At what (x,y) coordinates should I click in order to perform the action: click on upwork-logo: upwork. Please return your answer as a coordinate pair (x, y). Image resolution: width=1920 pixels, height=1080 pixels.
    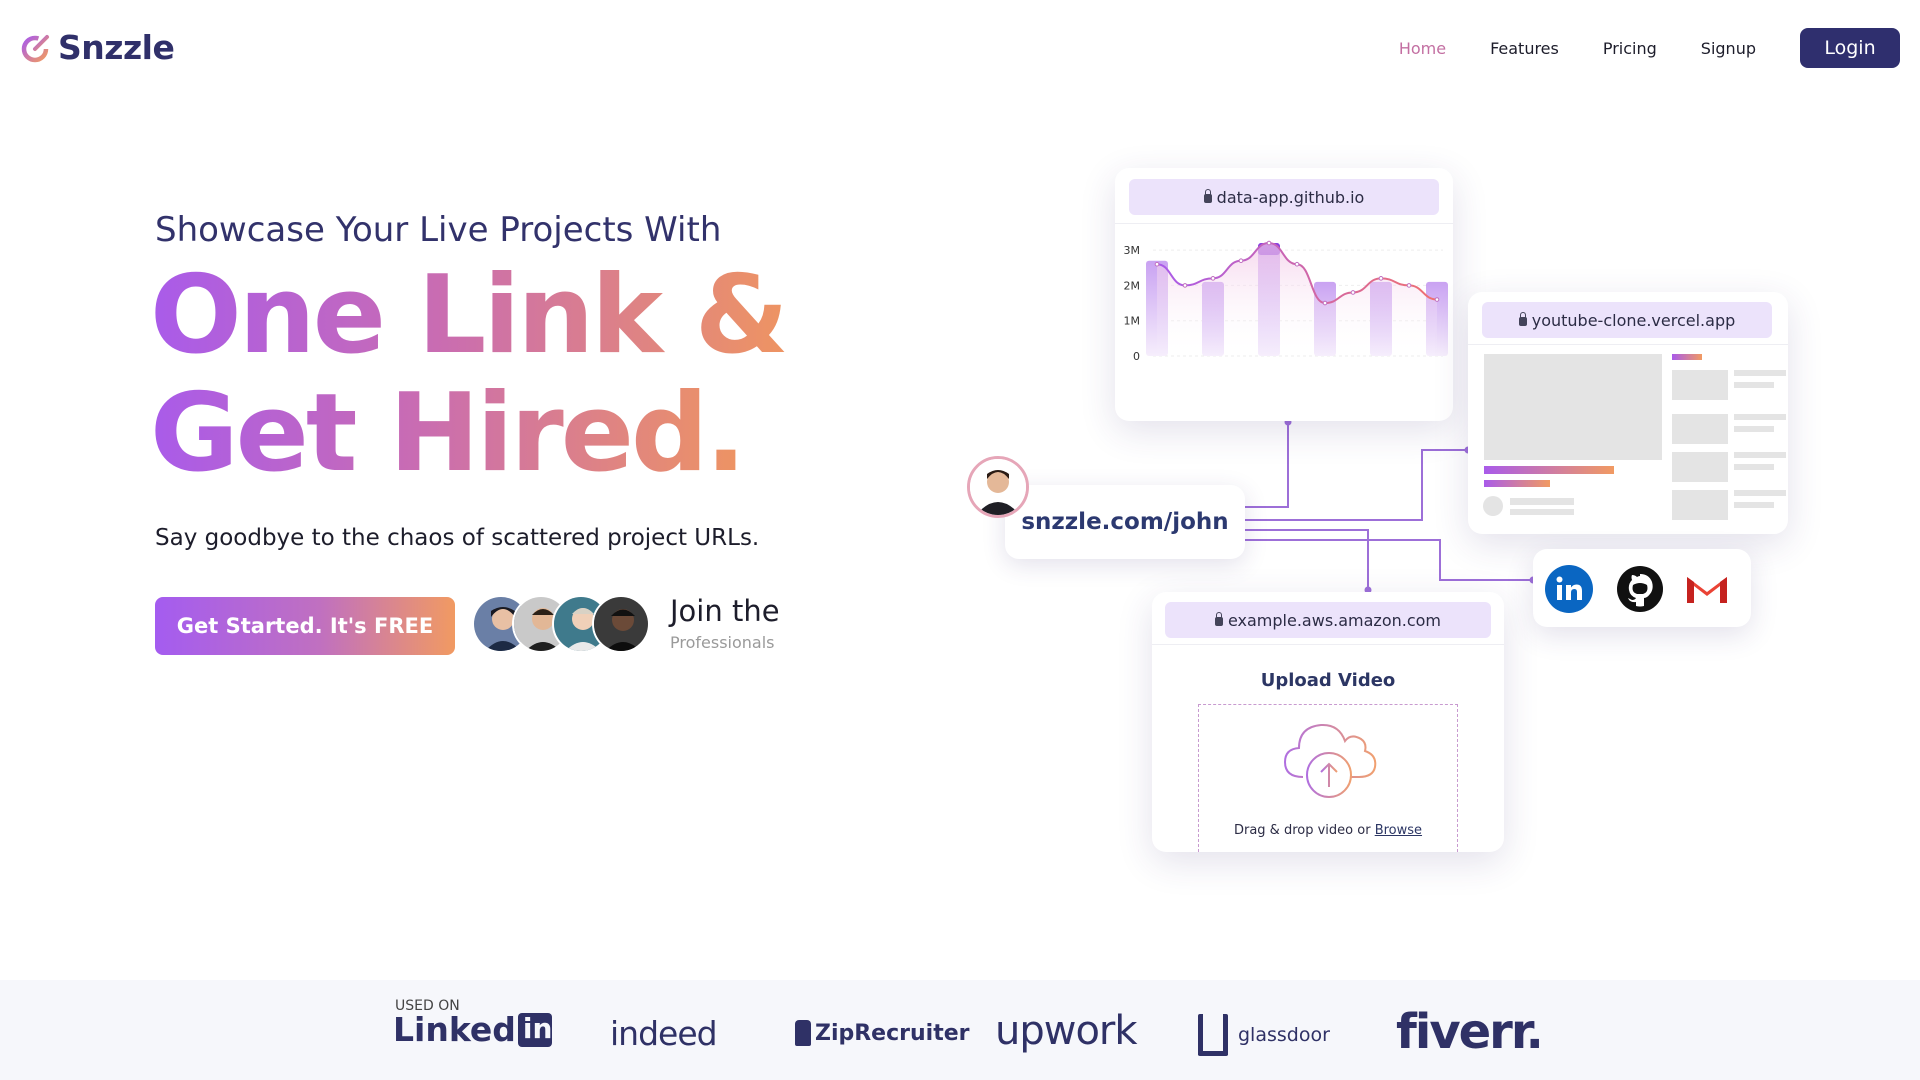
    Looking at the image, I should click on (1066, 1031).